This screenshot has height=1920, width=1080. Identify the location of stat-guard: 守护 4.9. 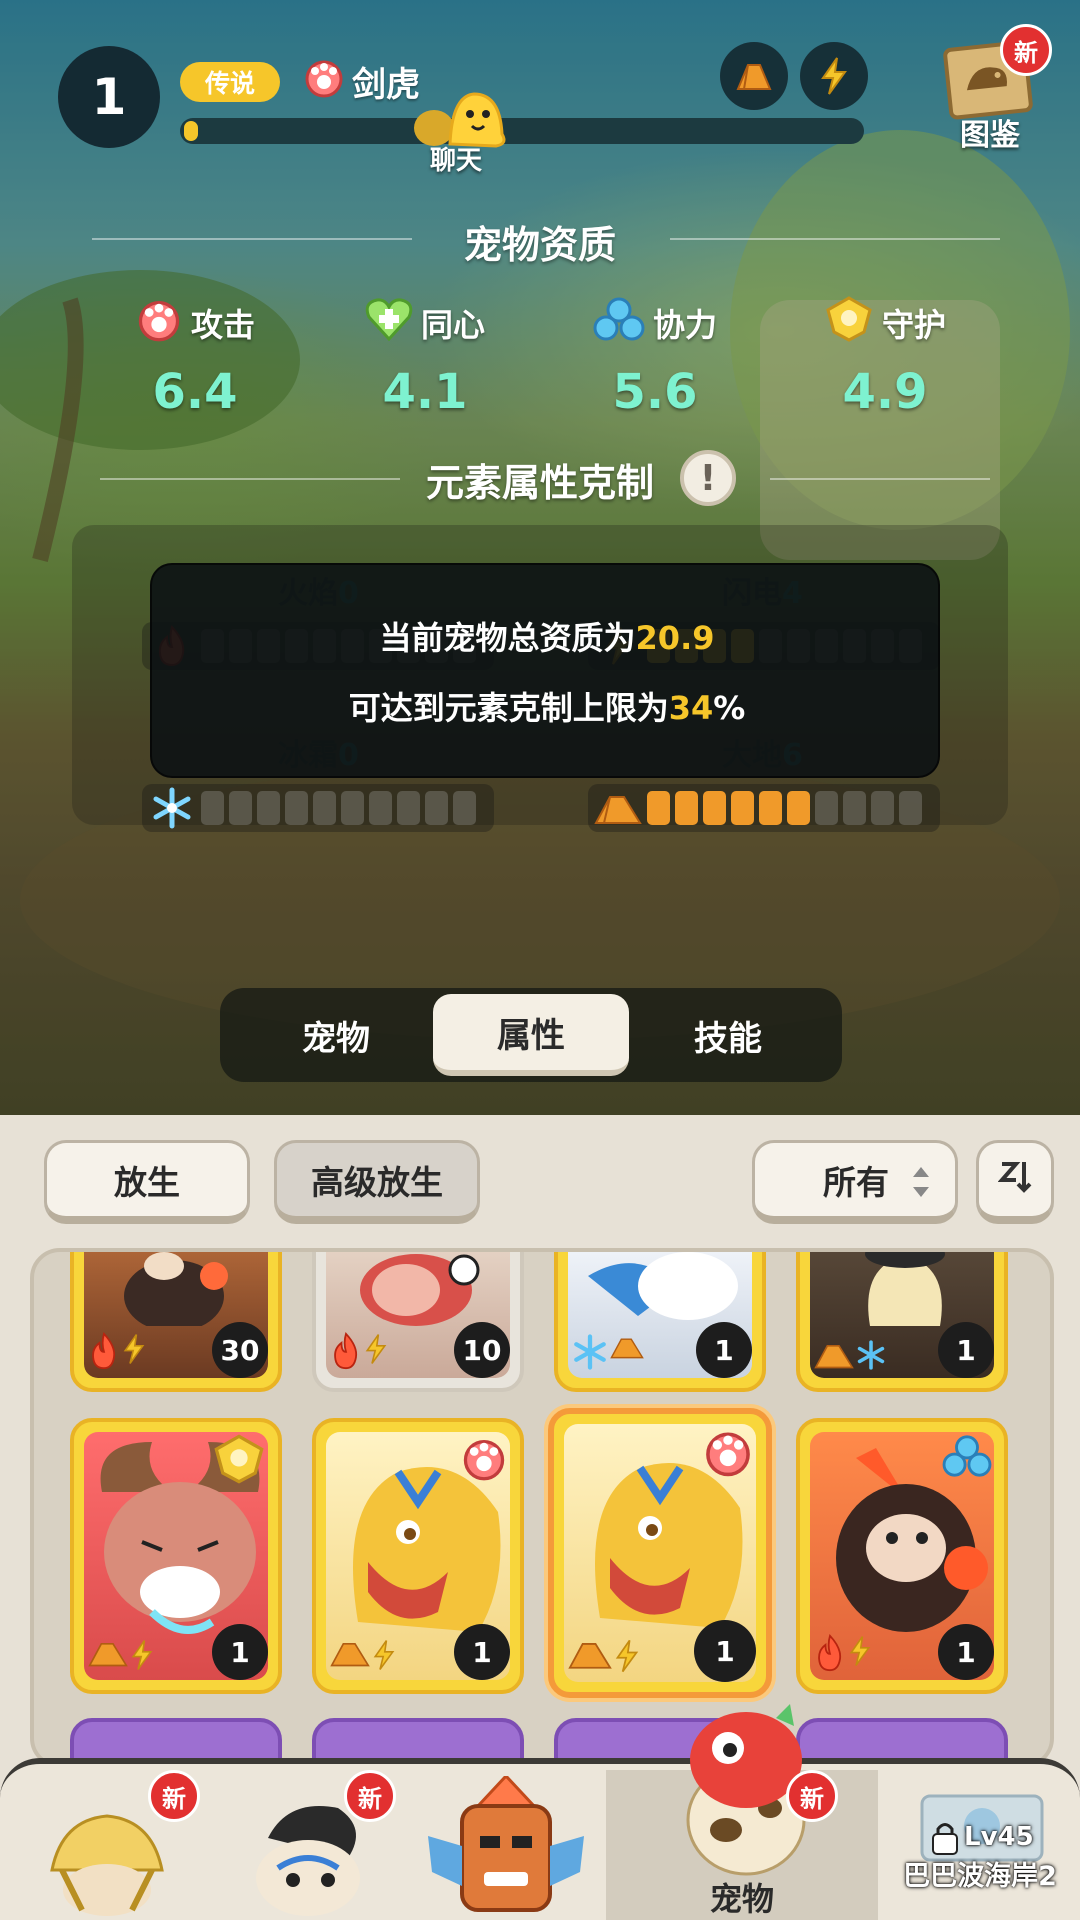
(885, 358).